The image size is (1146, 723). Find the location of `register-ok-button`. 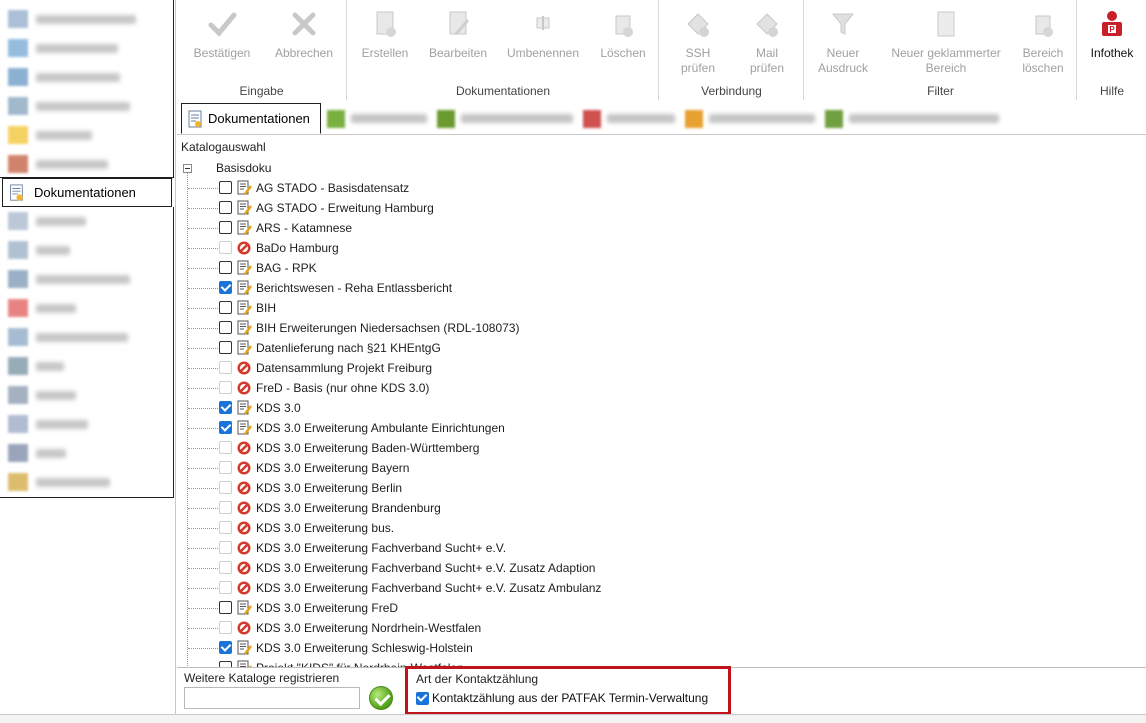

register-ok-button is located at coordinates (381, 698).